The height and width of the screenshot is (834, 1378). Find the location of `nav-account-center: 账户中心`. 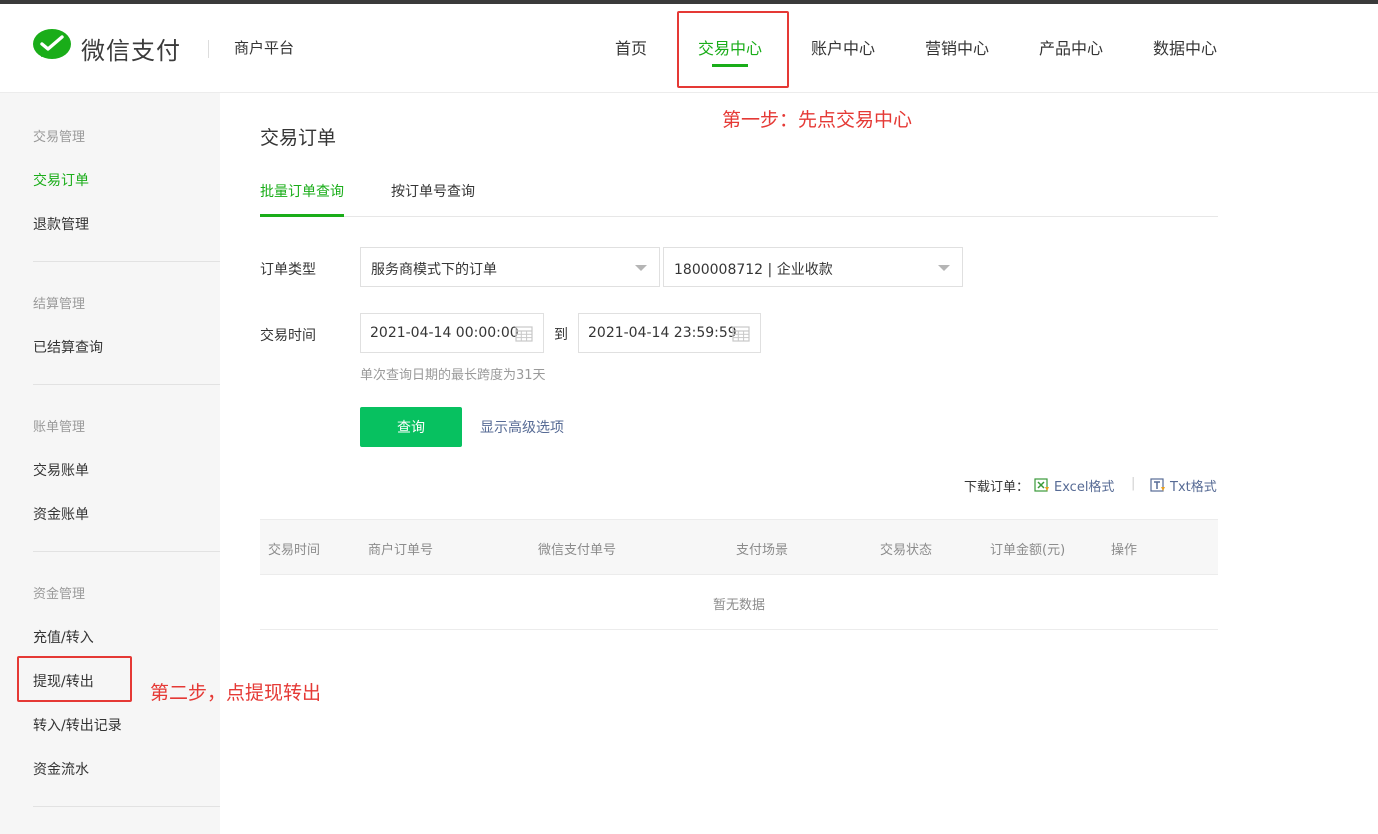

nav-account-center: 账户中心 is located at coordinates (843, 47).